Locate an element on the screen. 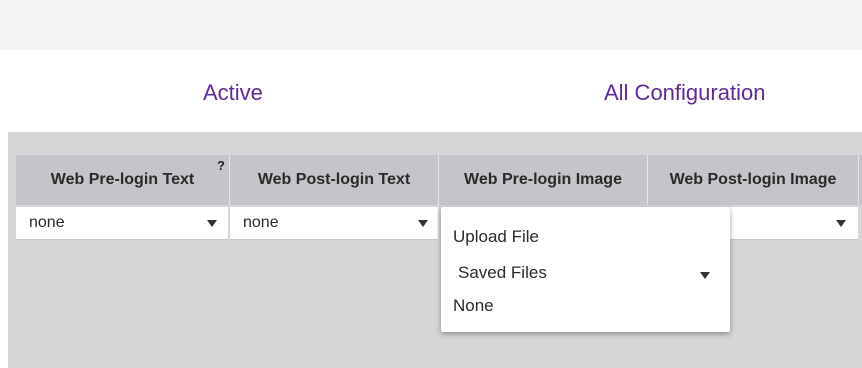  top-bar is located at coordinates (431, 25).